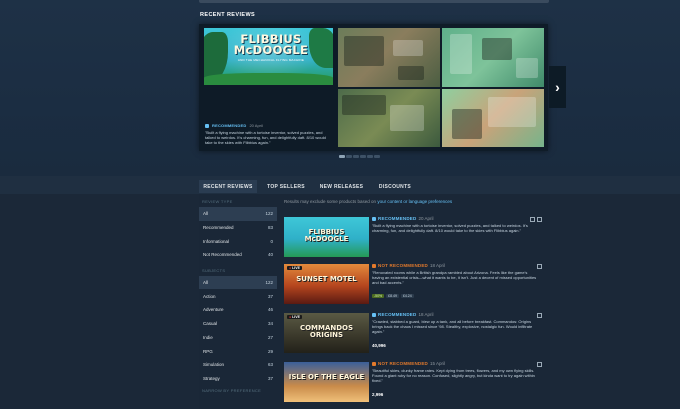 This screenshot has height=409, width=680. I want to click on game-thumbnail: ISLE OF THE EAGLE, so click(326, 382).